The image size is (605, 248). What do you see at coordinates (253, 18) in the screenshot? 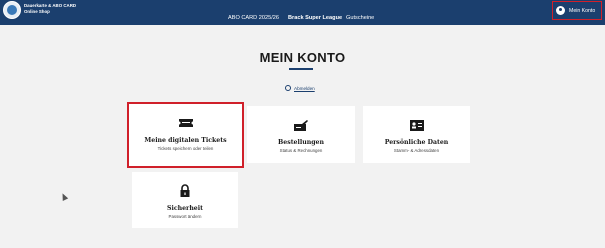
I see `nav-item-abo-card: ABO CARD 2025/26` at bounding box center [253, 18].